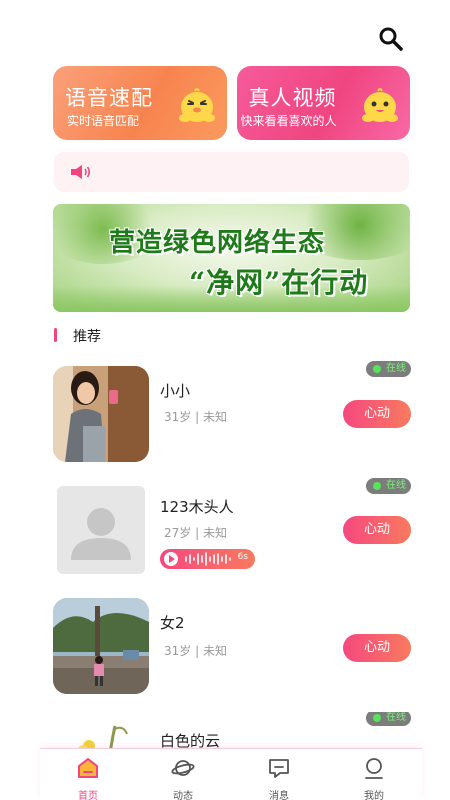 The height and width of the screenshot is (800, 450). I want to click on message-icon, so click(279, 768).